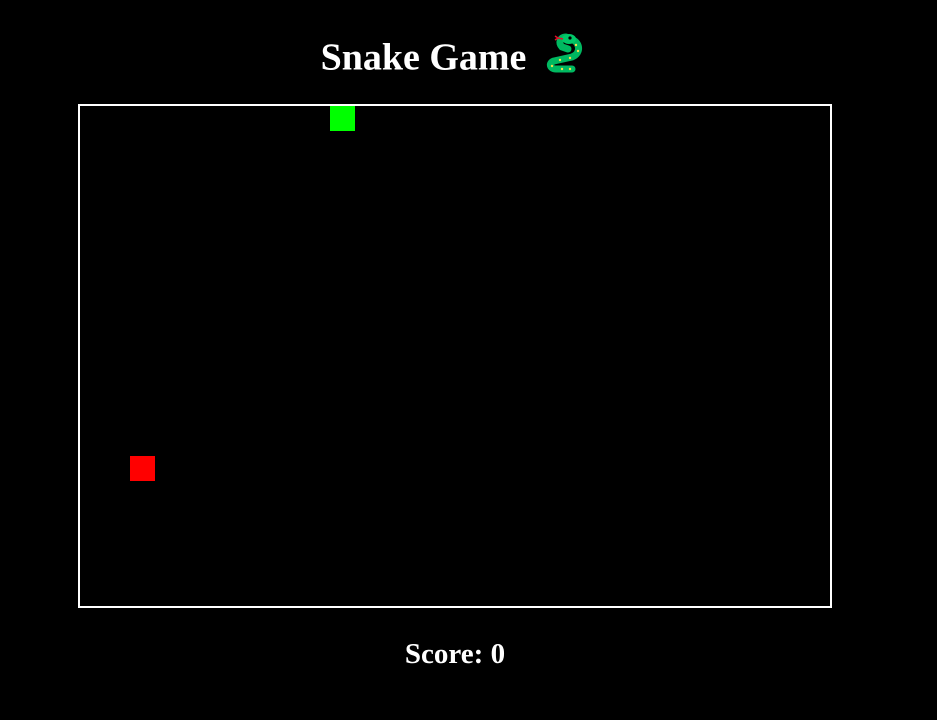 The image size is (937, 720). What do you see at coordinates (342, 118) in the screenshot?
I see `snake-head` at bounding box center [342, 118].